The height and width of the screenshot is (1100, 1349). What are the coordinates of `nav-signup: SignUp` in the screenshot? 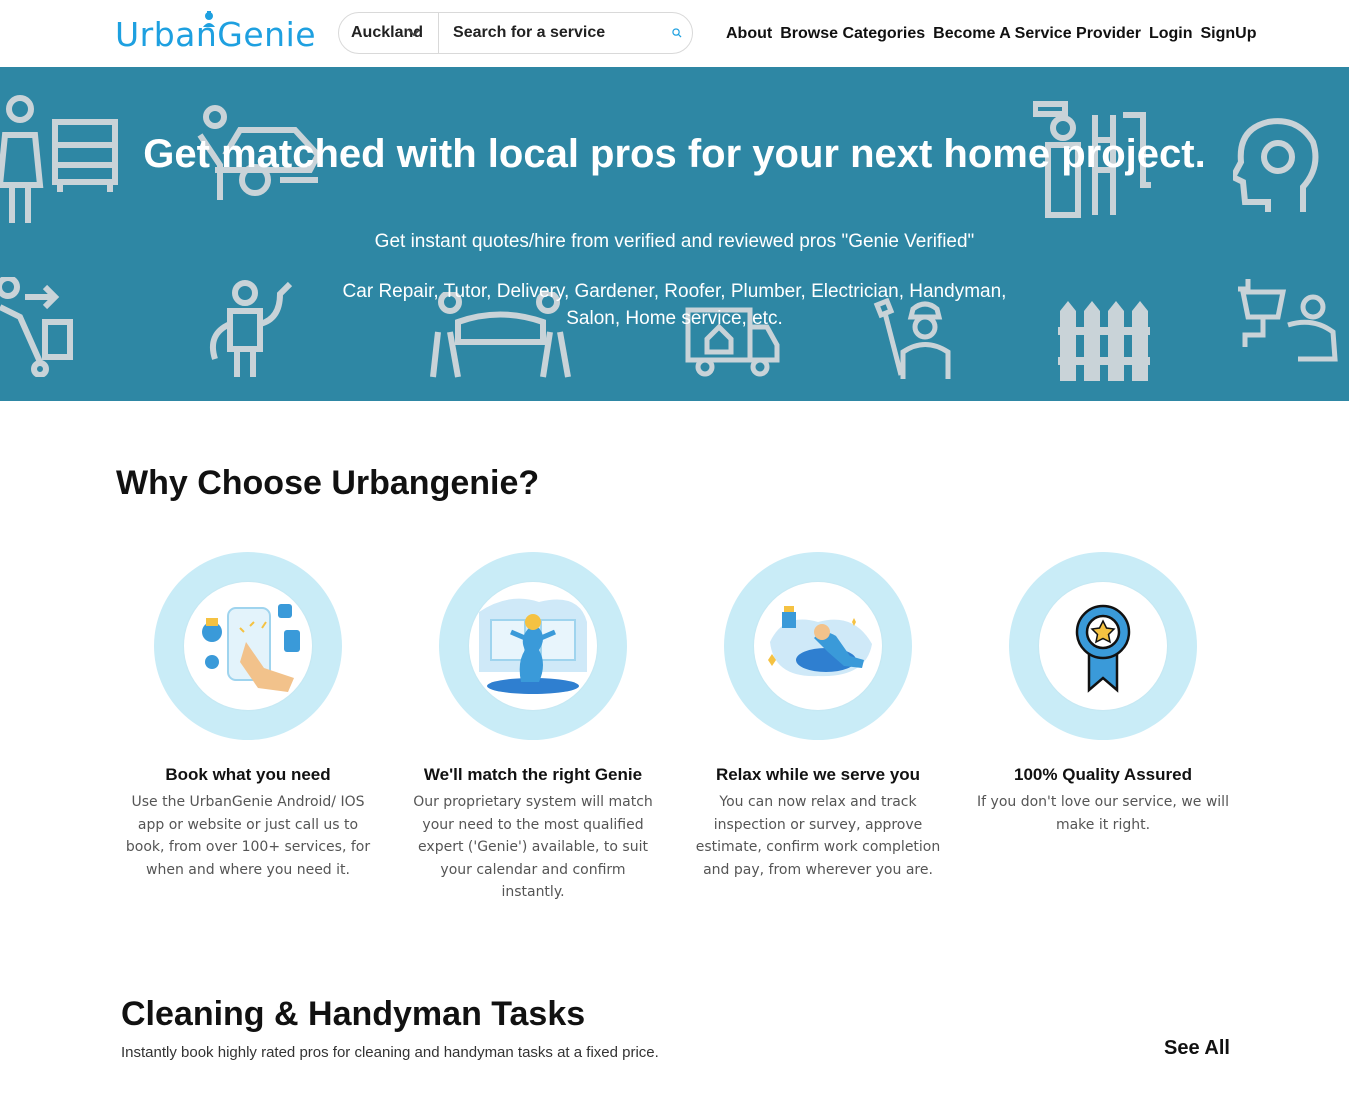 It's located at (1229, 34).